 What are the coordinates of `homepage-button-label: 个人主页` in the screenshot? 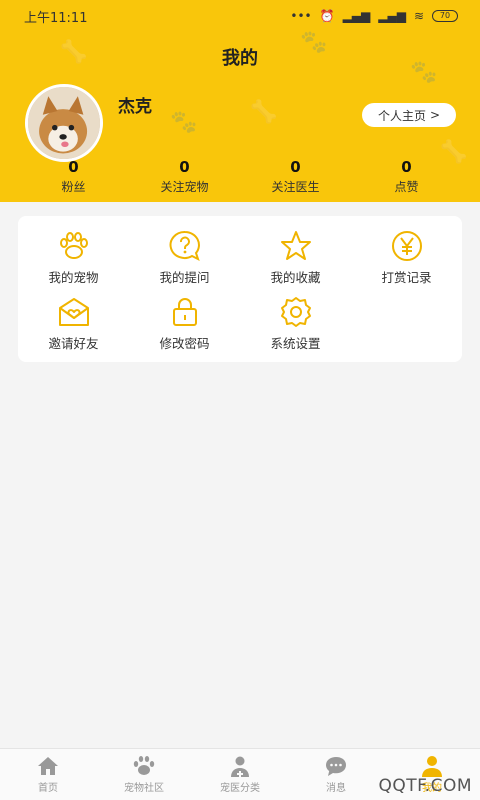 It's located at (401, 115).